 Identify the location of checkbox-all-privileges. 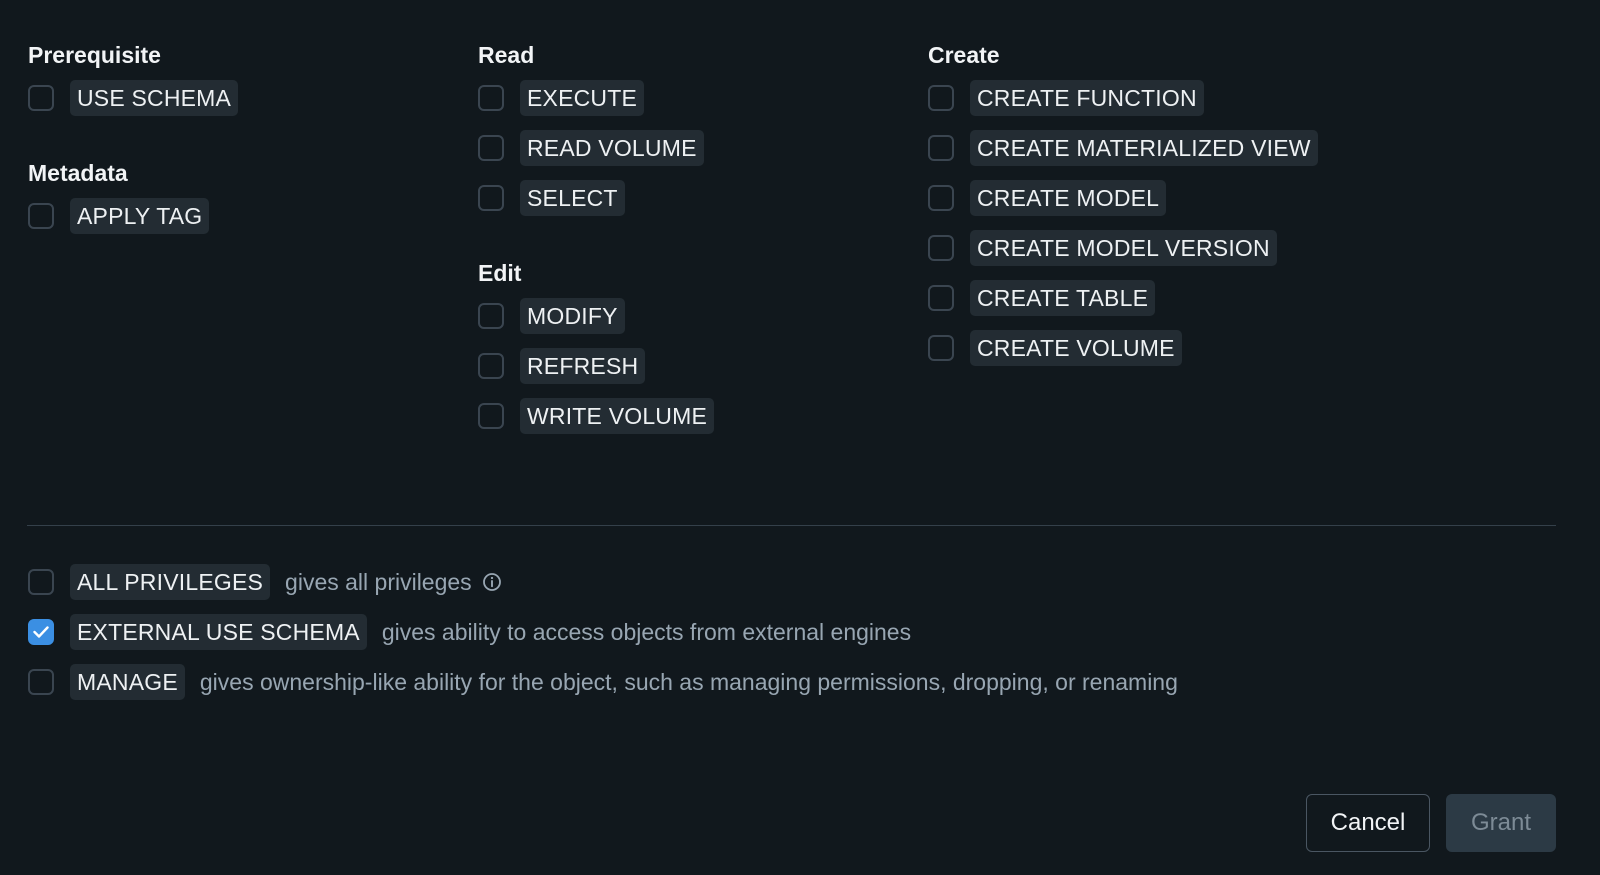
(41, 582).